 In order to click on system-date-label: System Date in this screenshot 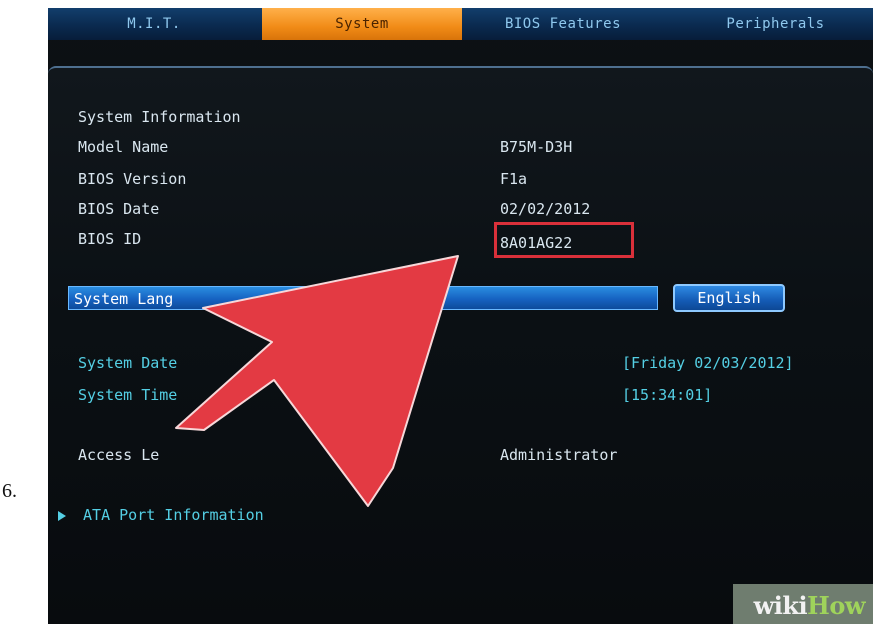, I will do `click(127, 363)`.